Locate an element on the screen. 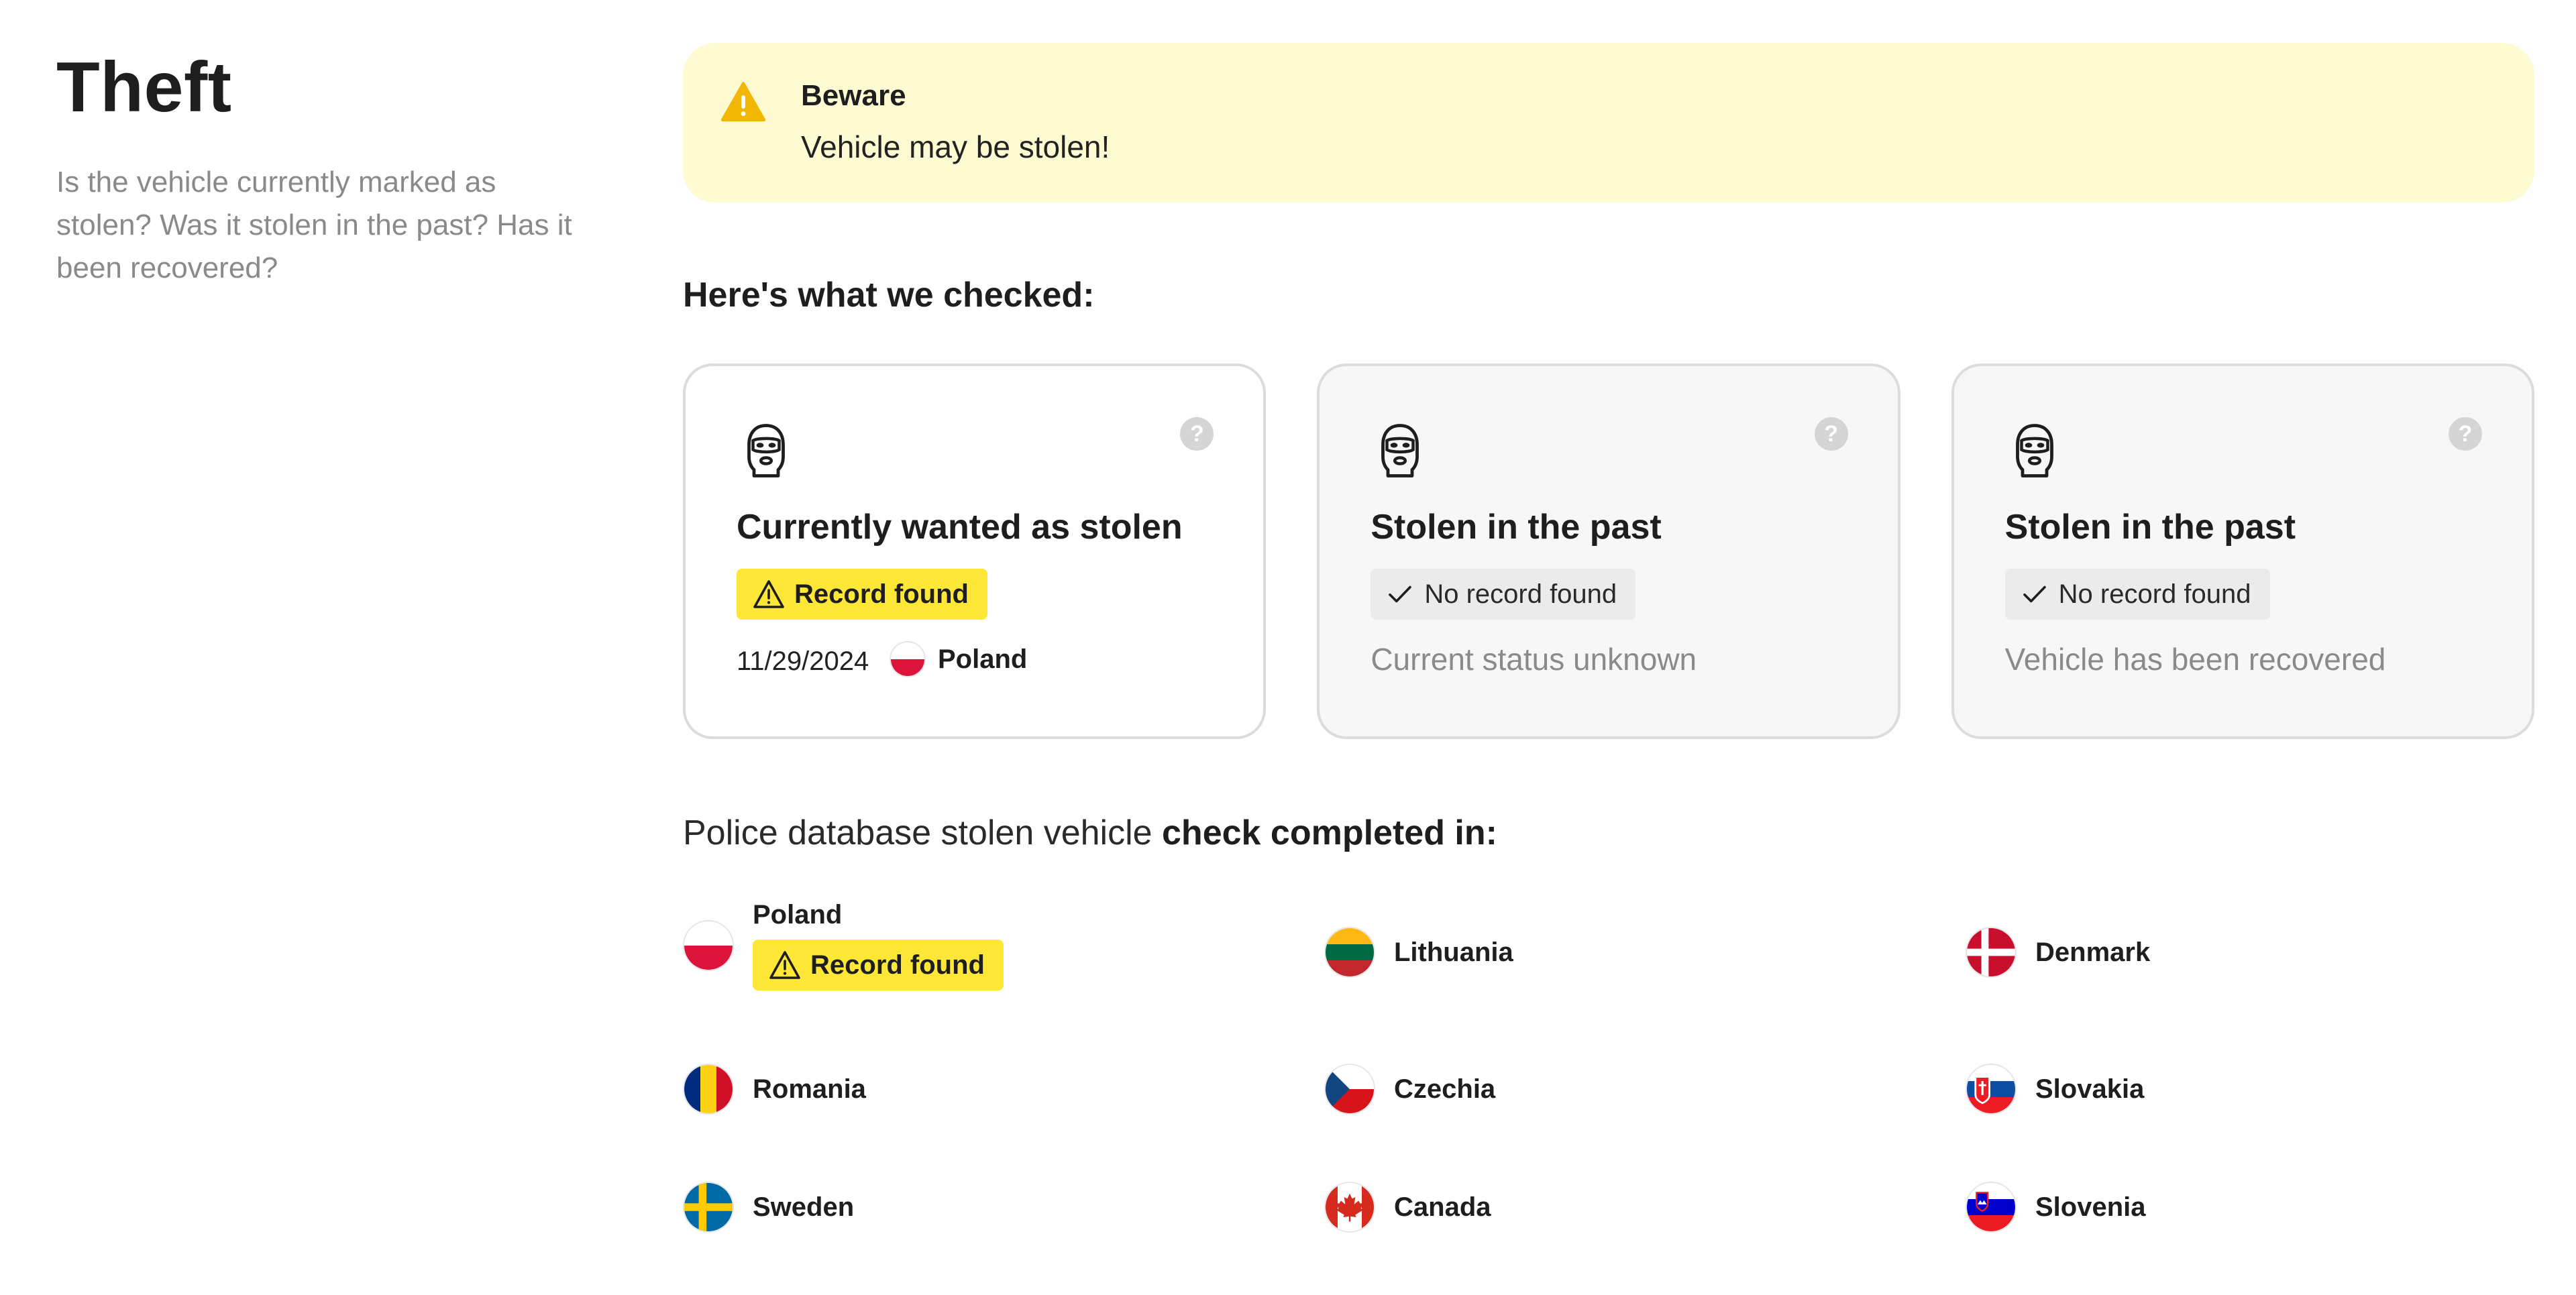  canada-flag-icon is located at coordinates (1349, 1208).